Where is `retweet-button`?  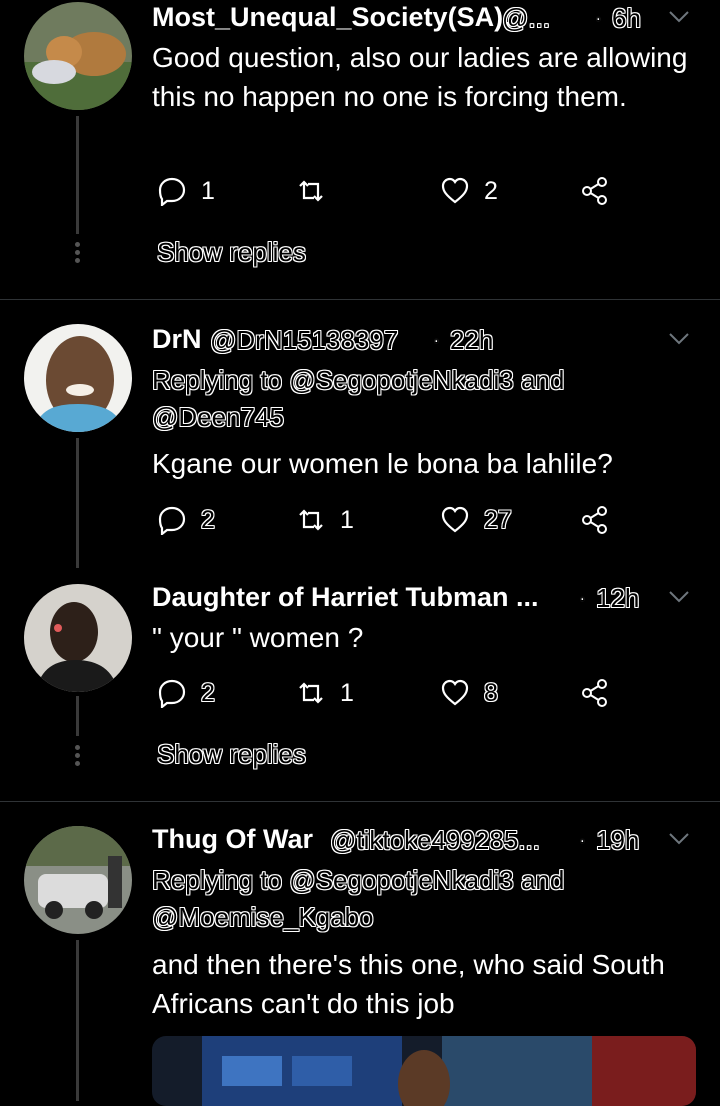
retweet-button is located at coordinates (318, 191).